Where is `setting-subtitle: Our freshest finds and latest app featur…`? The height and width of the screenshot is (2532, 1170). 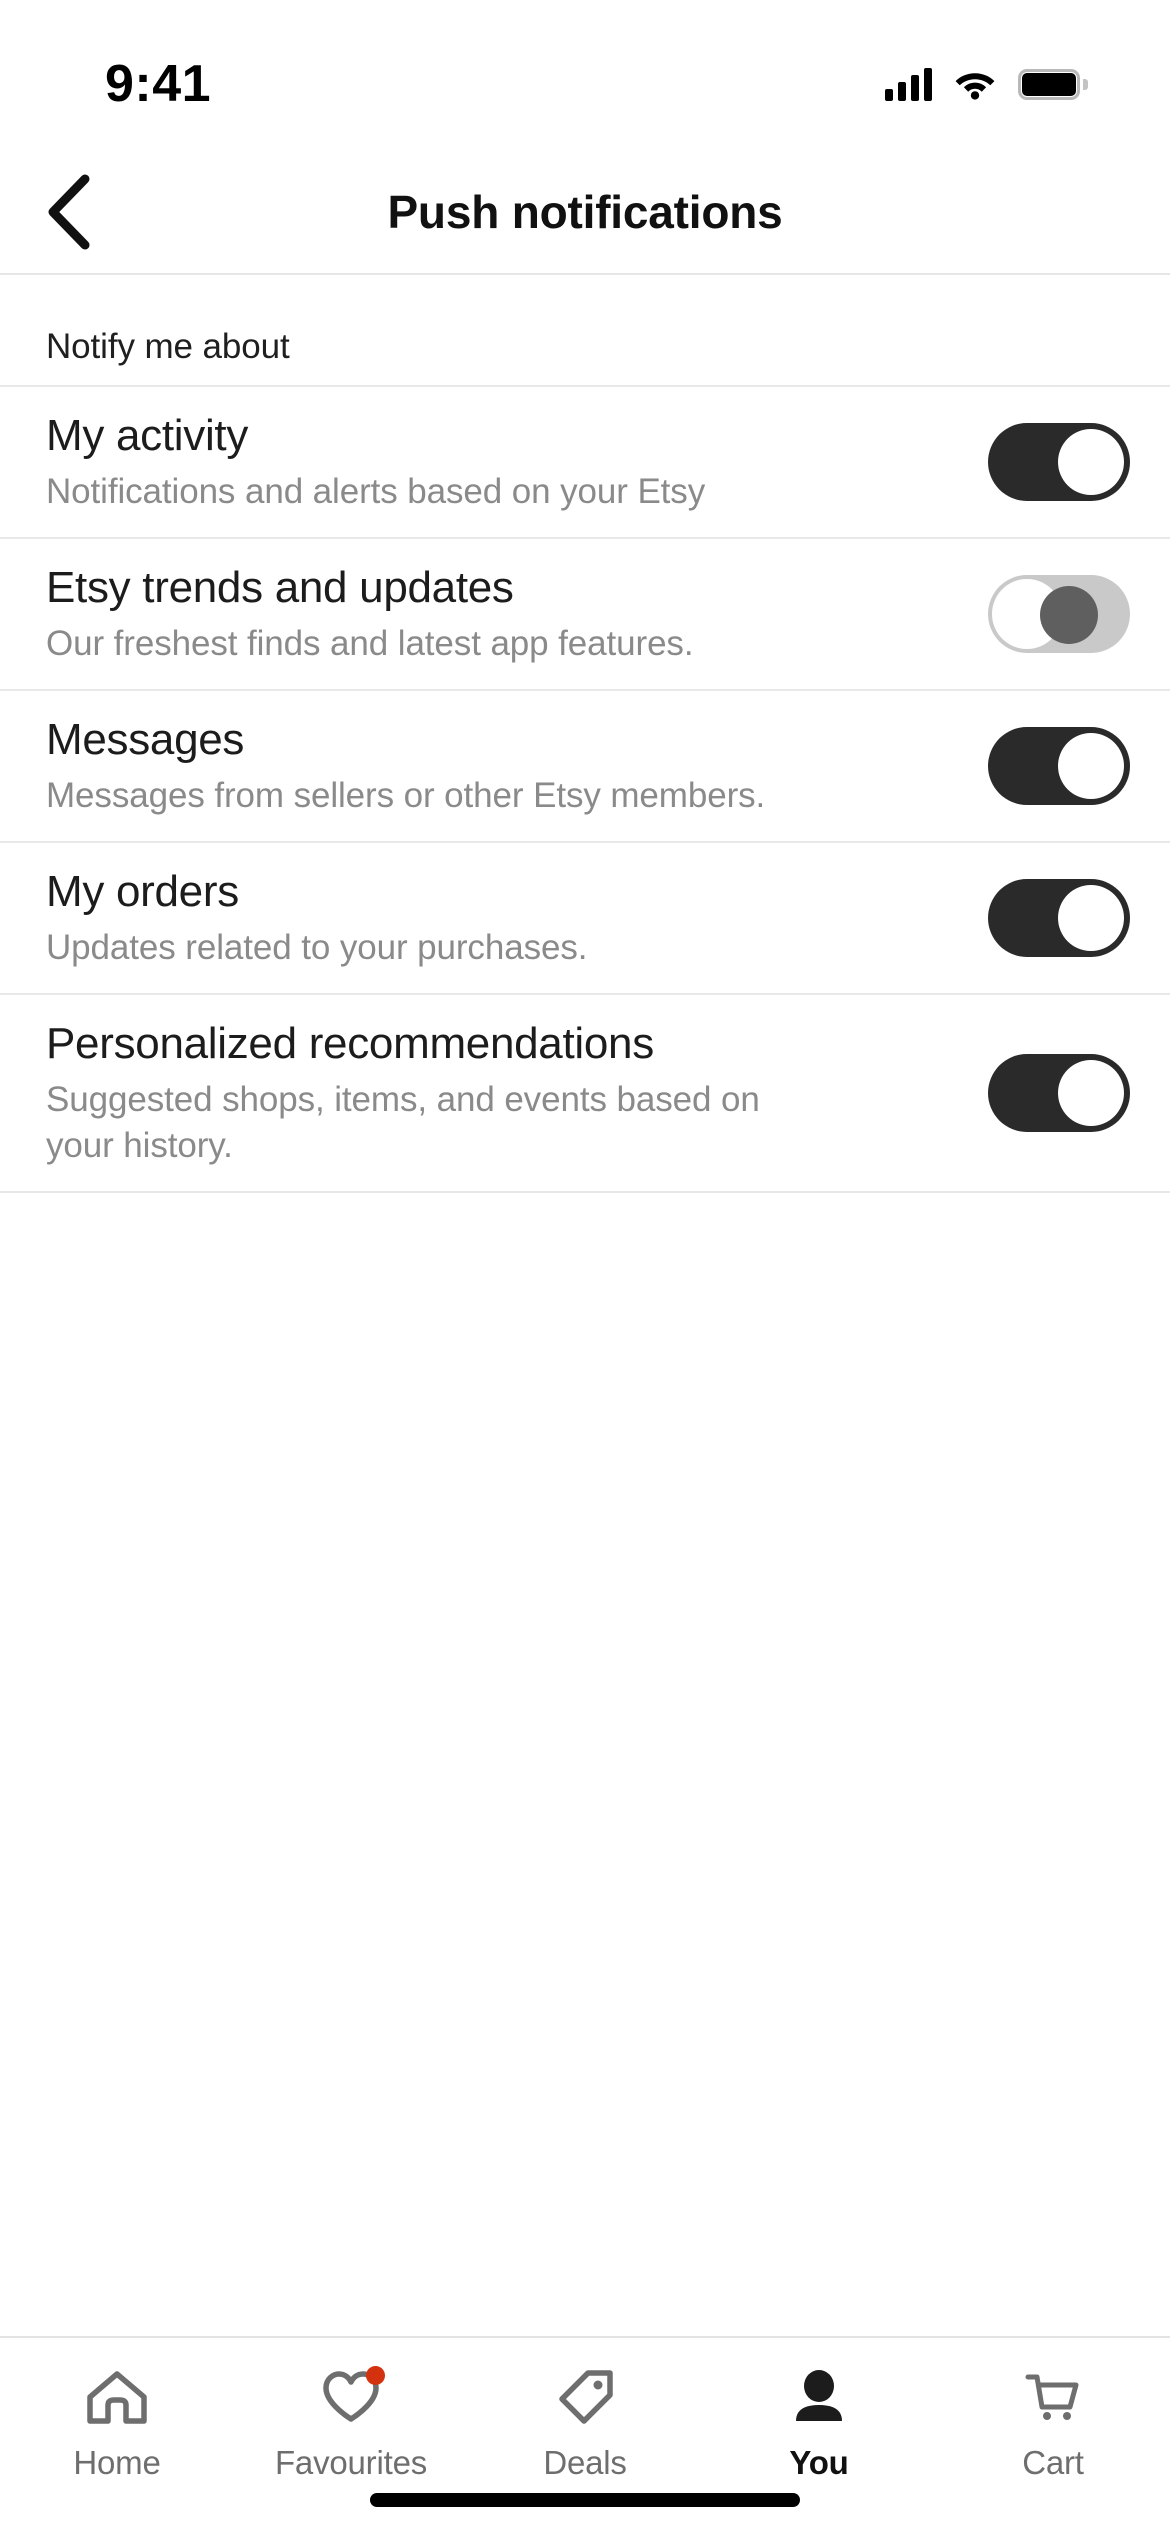
setting-subtitle: Our freshest finds and latest app featur… is located at coordinates (370, 643).